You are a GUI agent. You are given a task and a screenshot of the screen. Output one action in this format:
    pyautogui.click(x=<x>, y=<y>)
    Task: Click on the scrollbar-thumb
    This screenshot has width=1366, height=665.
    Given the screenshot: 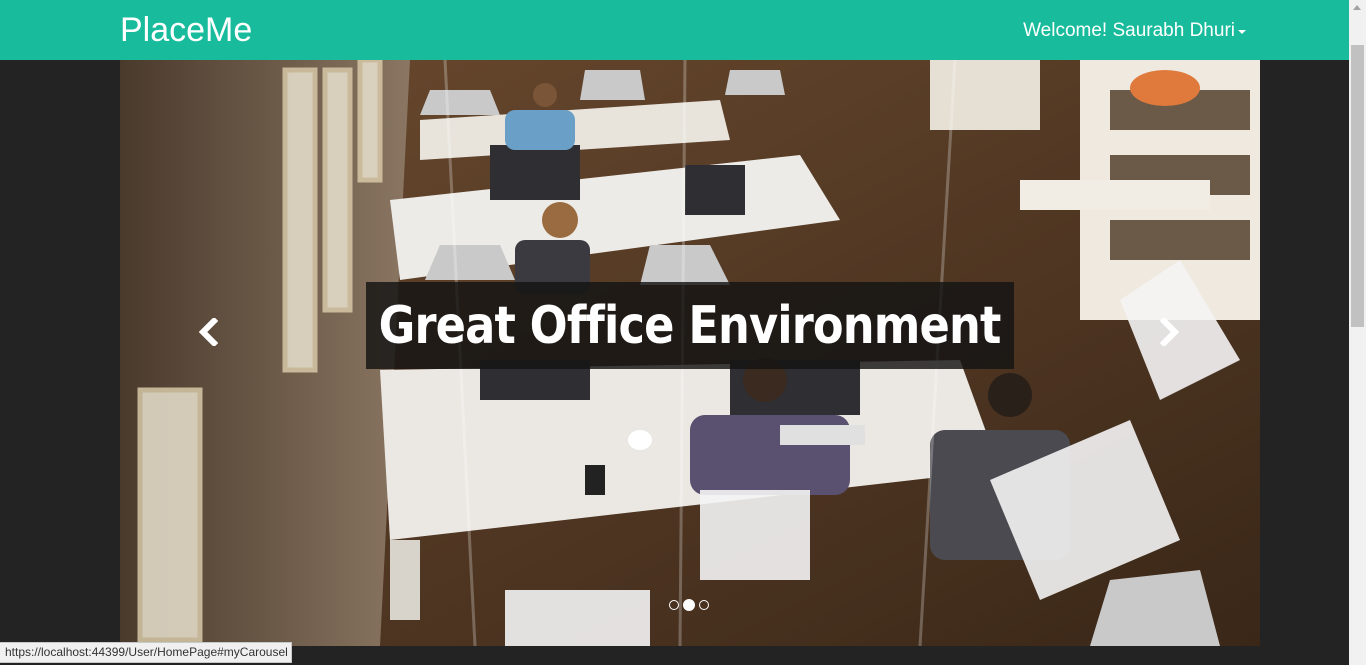 What is the action you would take?
    pyautogui.click(x=1357, y=186)
    